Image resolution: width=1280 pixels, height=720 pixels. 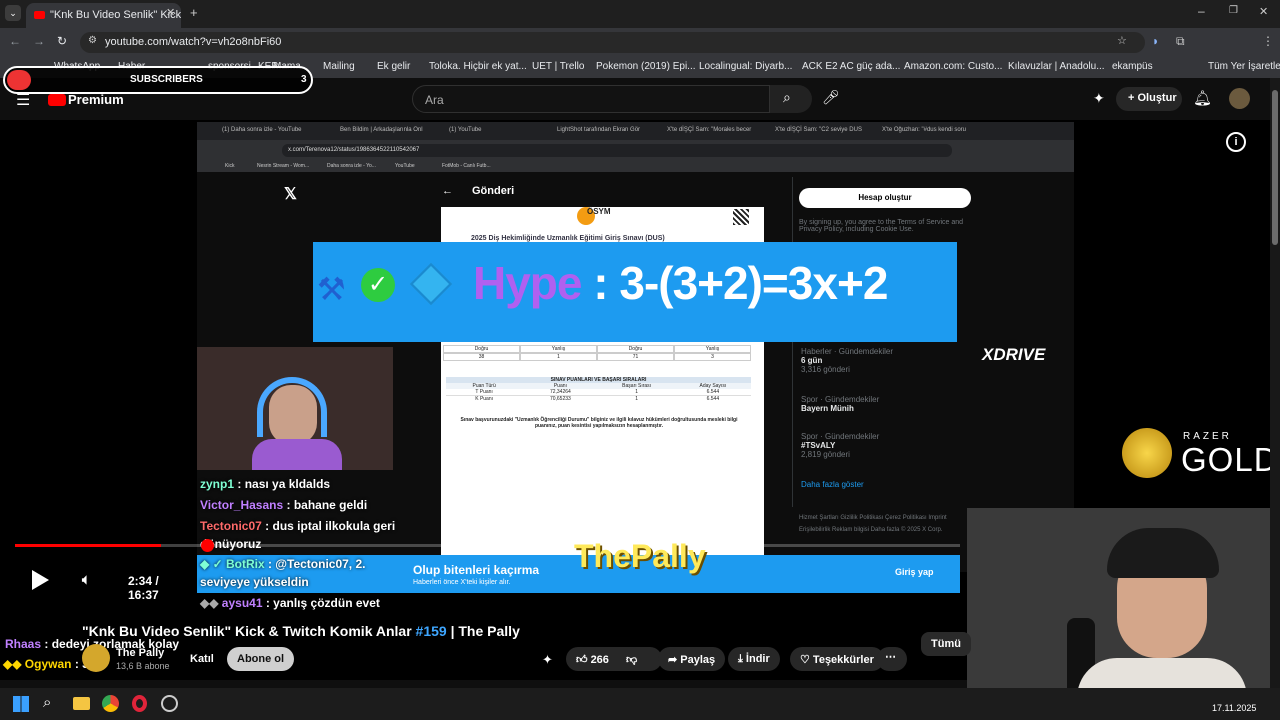 I want to click on close-window-icon: ✕, so click(x=1263, y=11).